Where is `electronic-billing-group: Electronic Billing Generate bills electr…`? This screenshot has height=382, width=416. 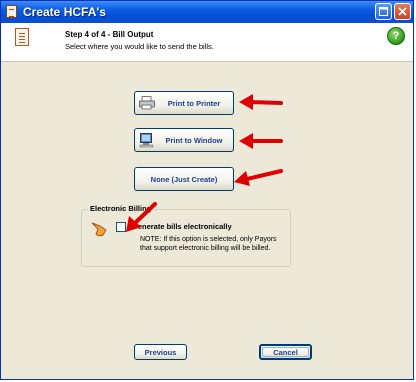
electronic-billing-group: Electronic Billing Generate bills electr… is located at coordinates (186, 235).